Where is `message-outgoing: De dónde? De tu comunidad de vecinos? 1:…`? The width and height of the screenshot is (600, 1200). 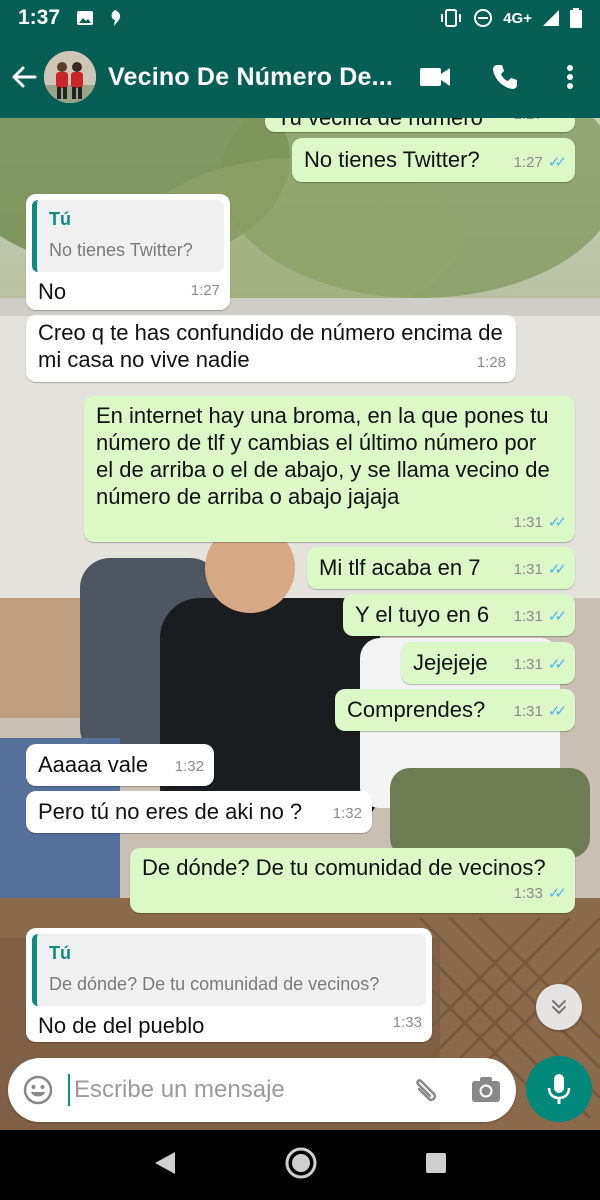
message-outgoing: De dónde? De tu comunidad de vecinos? 1:… is located at coordinates (352, 880).